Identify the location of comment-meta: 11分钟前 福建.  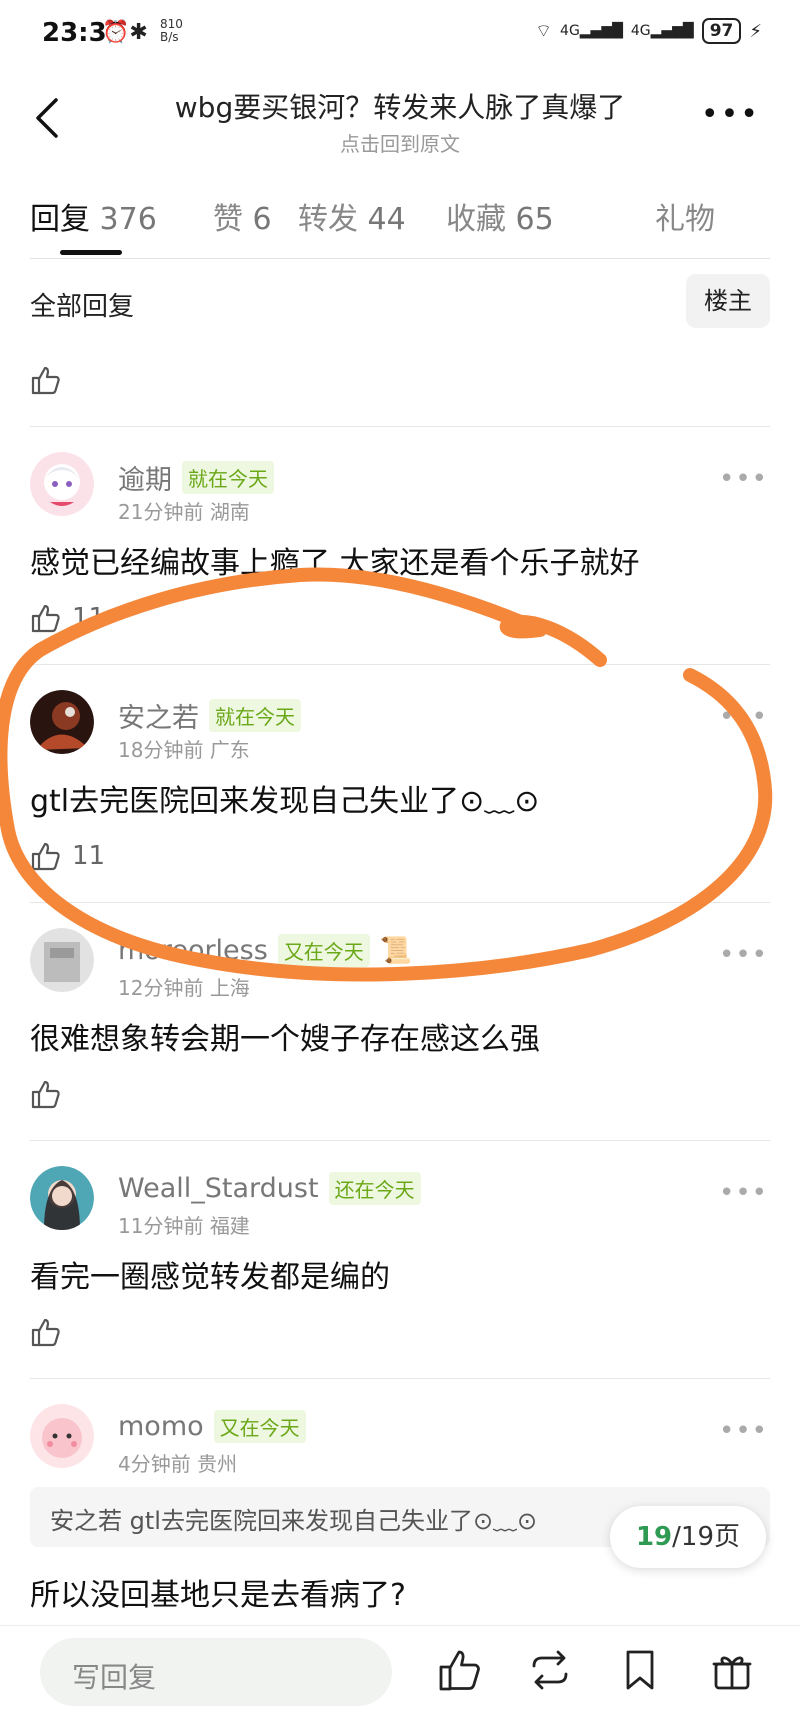
(184, 1226).